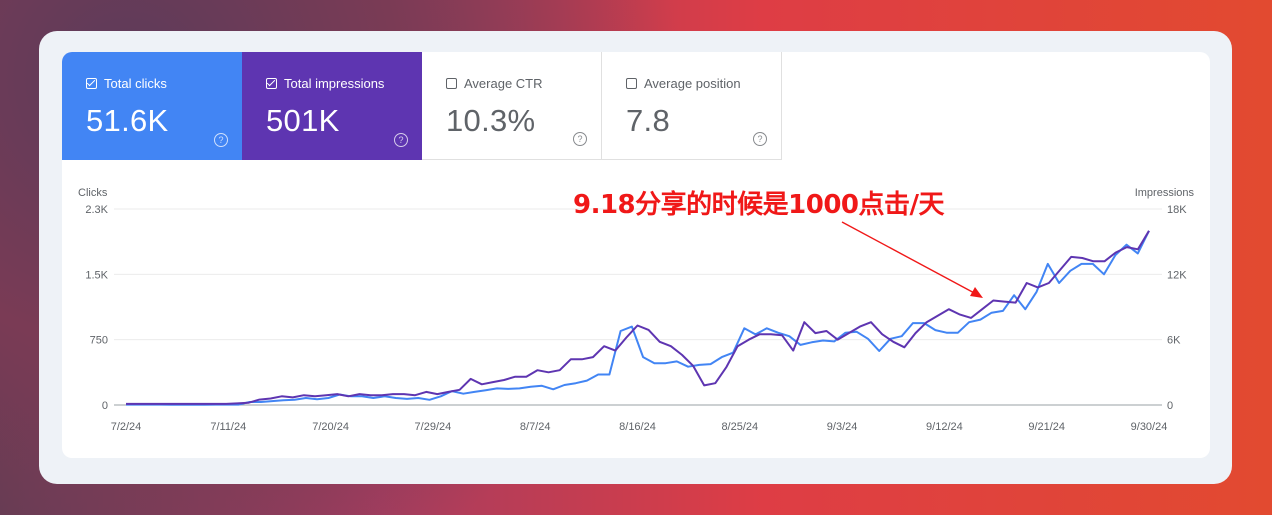  Describe the element at coordinates (1046, 427) in the screenshot. I see `x-tick-label: 9/21/24` at that location.